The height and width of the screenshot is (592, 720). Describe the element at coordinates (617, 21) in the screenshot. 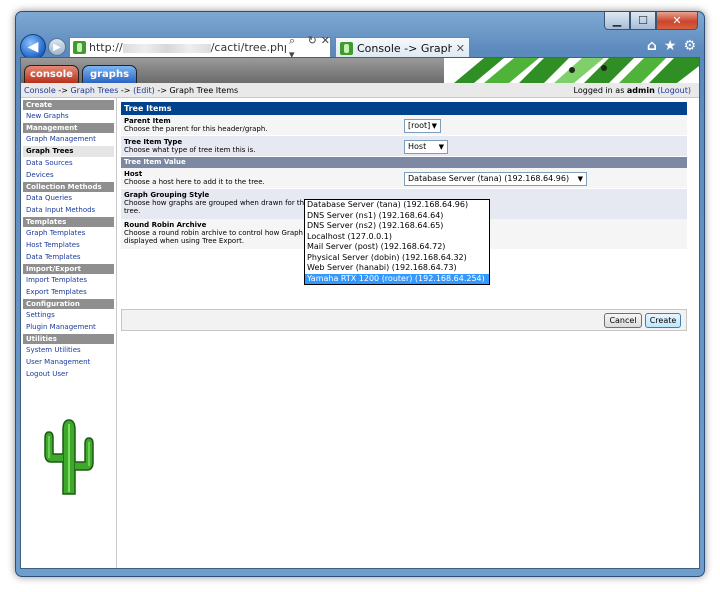

I see `minimize-button: ▁` at that location.